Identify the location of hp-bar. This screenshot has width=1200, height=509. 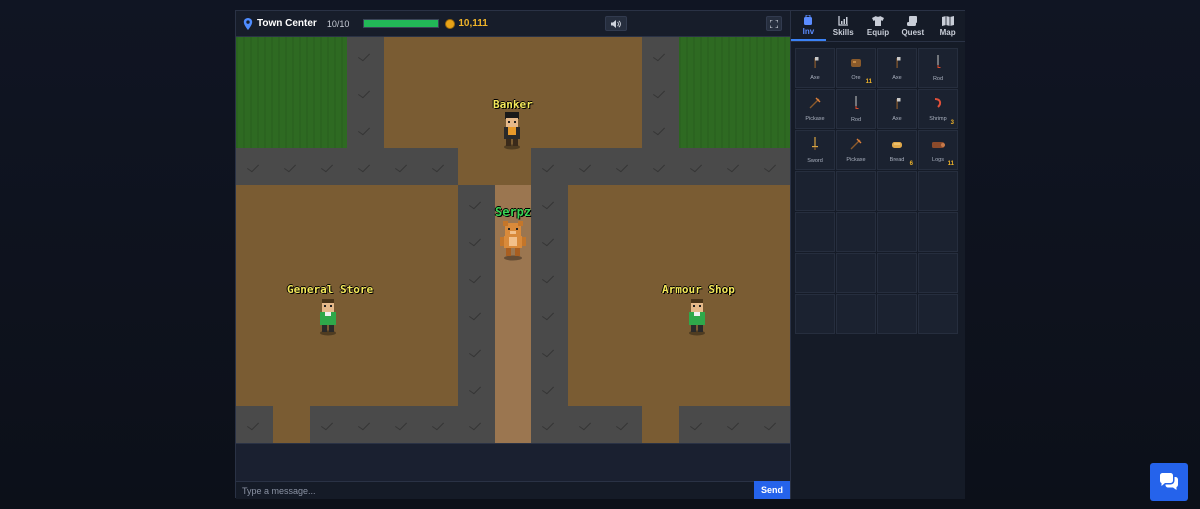
(401, 23).